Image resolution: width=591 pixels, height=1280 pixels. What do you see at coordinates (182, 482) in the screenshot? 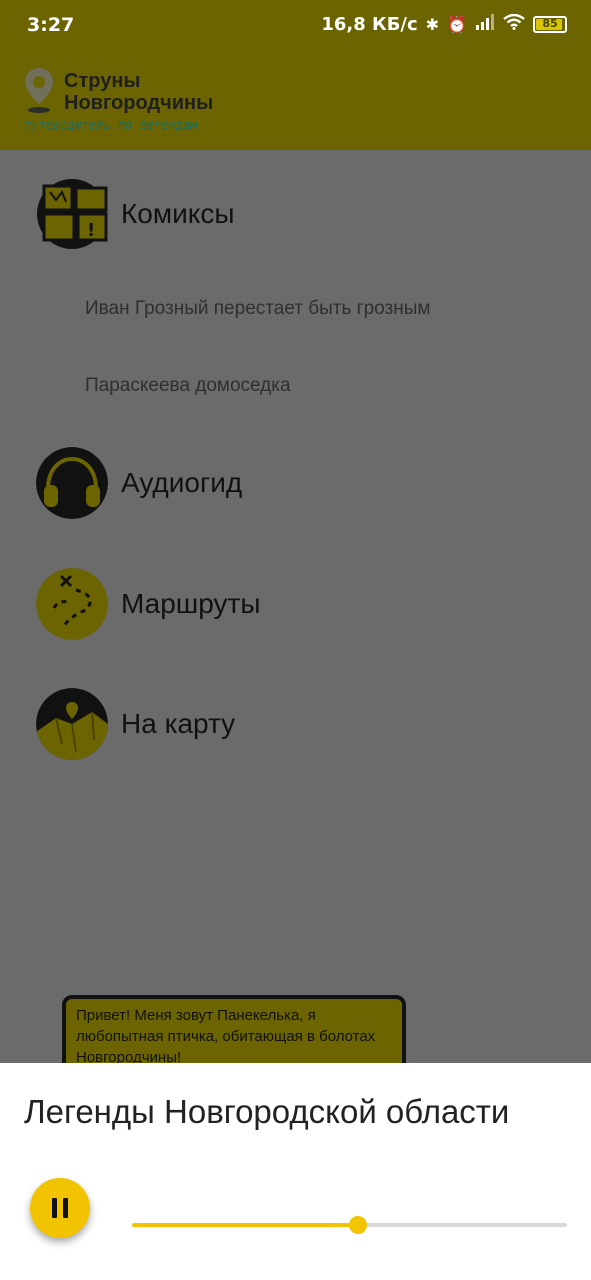
I see `menu-item-audioguide-label: Аудиогид` at bounding box center [182, 482].